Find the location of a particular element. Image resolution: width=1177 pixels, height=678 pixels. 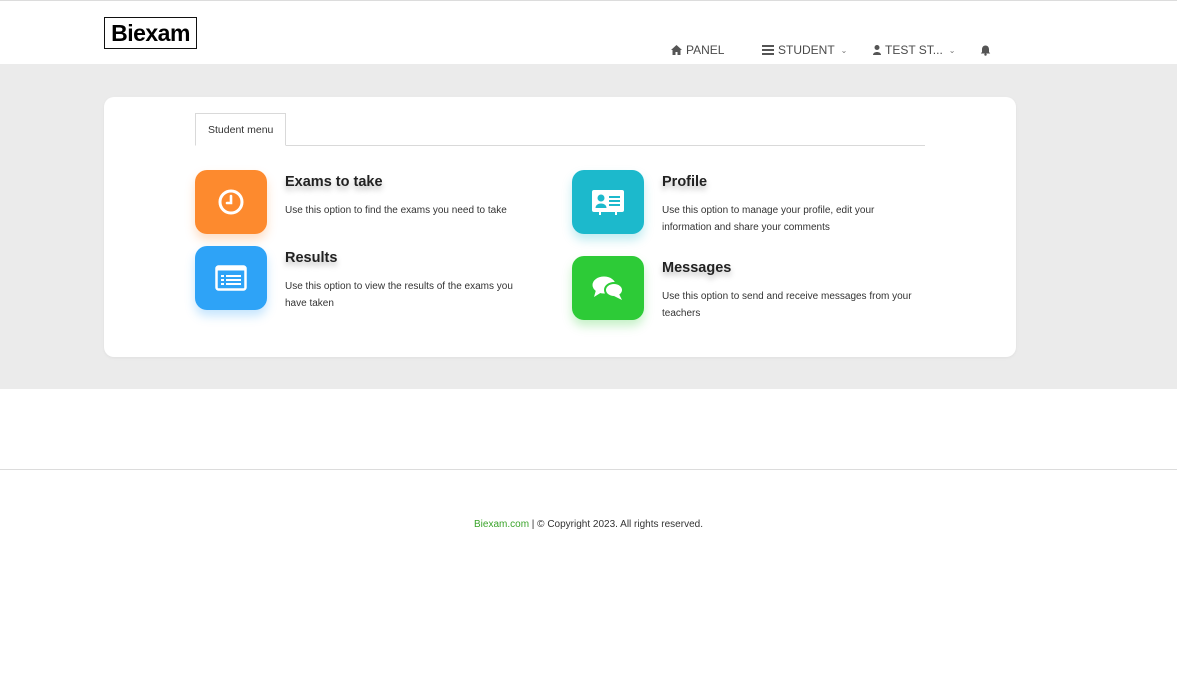

messages-tile is located at coordinates (608, 288).